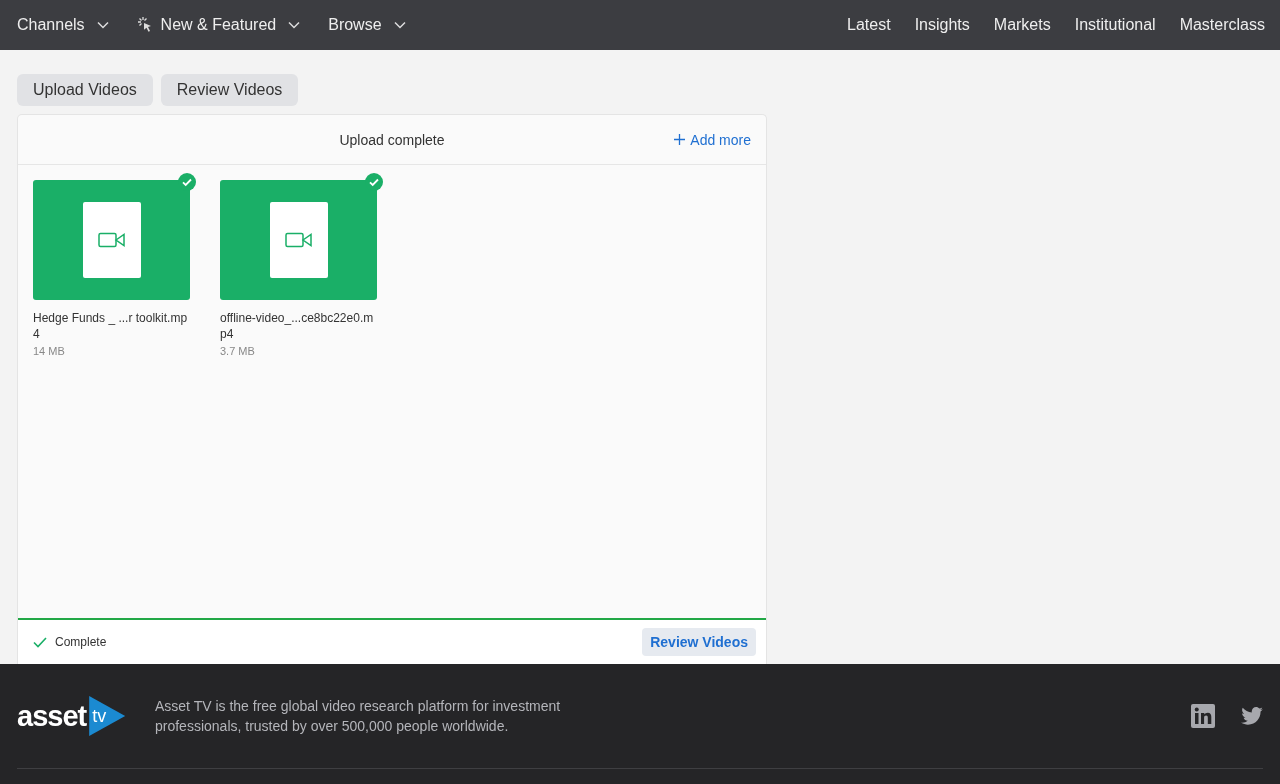  What do you see at coordinates (1222, 25) in the screenshot?
I see `nav-link: Masterclass` at bounding box center [1222, 25].